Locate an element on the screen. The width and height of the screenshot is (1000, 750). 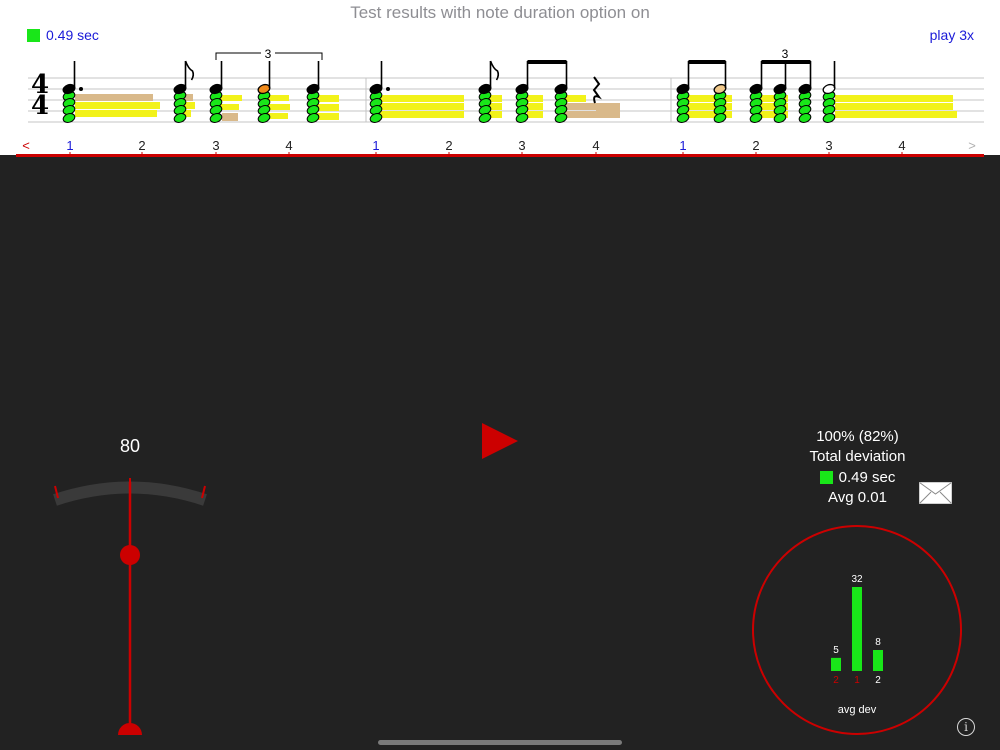
histogram-xlabel: avg dev is located at coordinates (857, 710).